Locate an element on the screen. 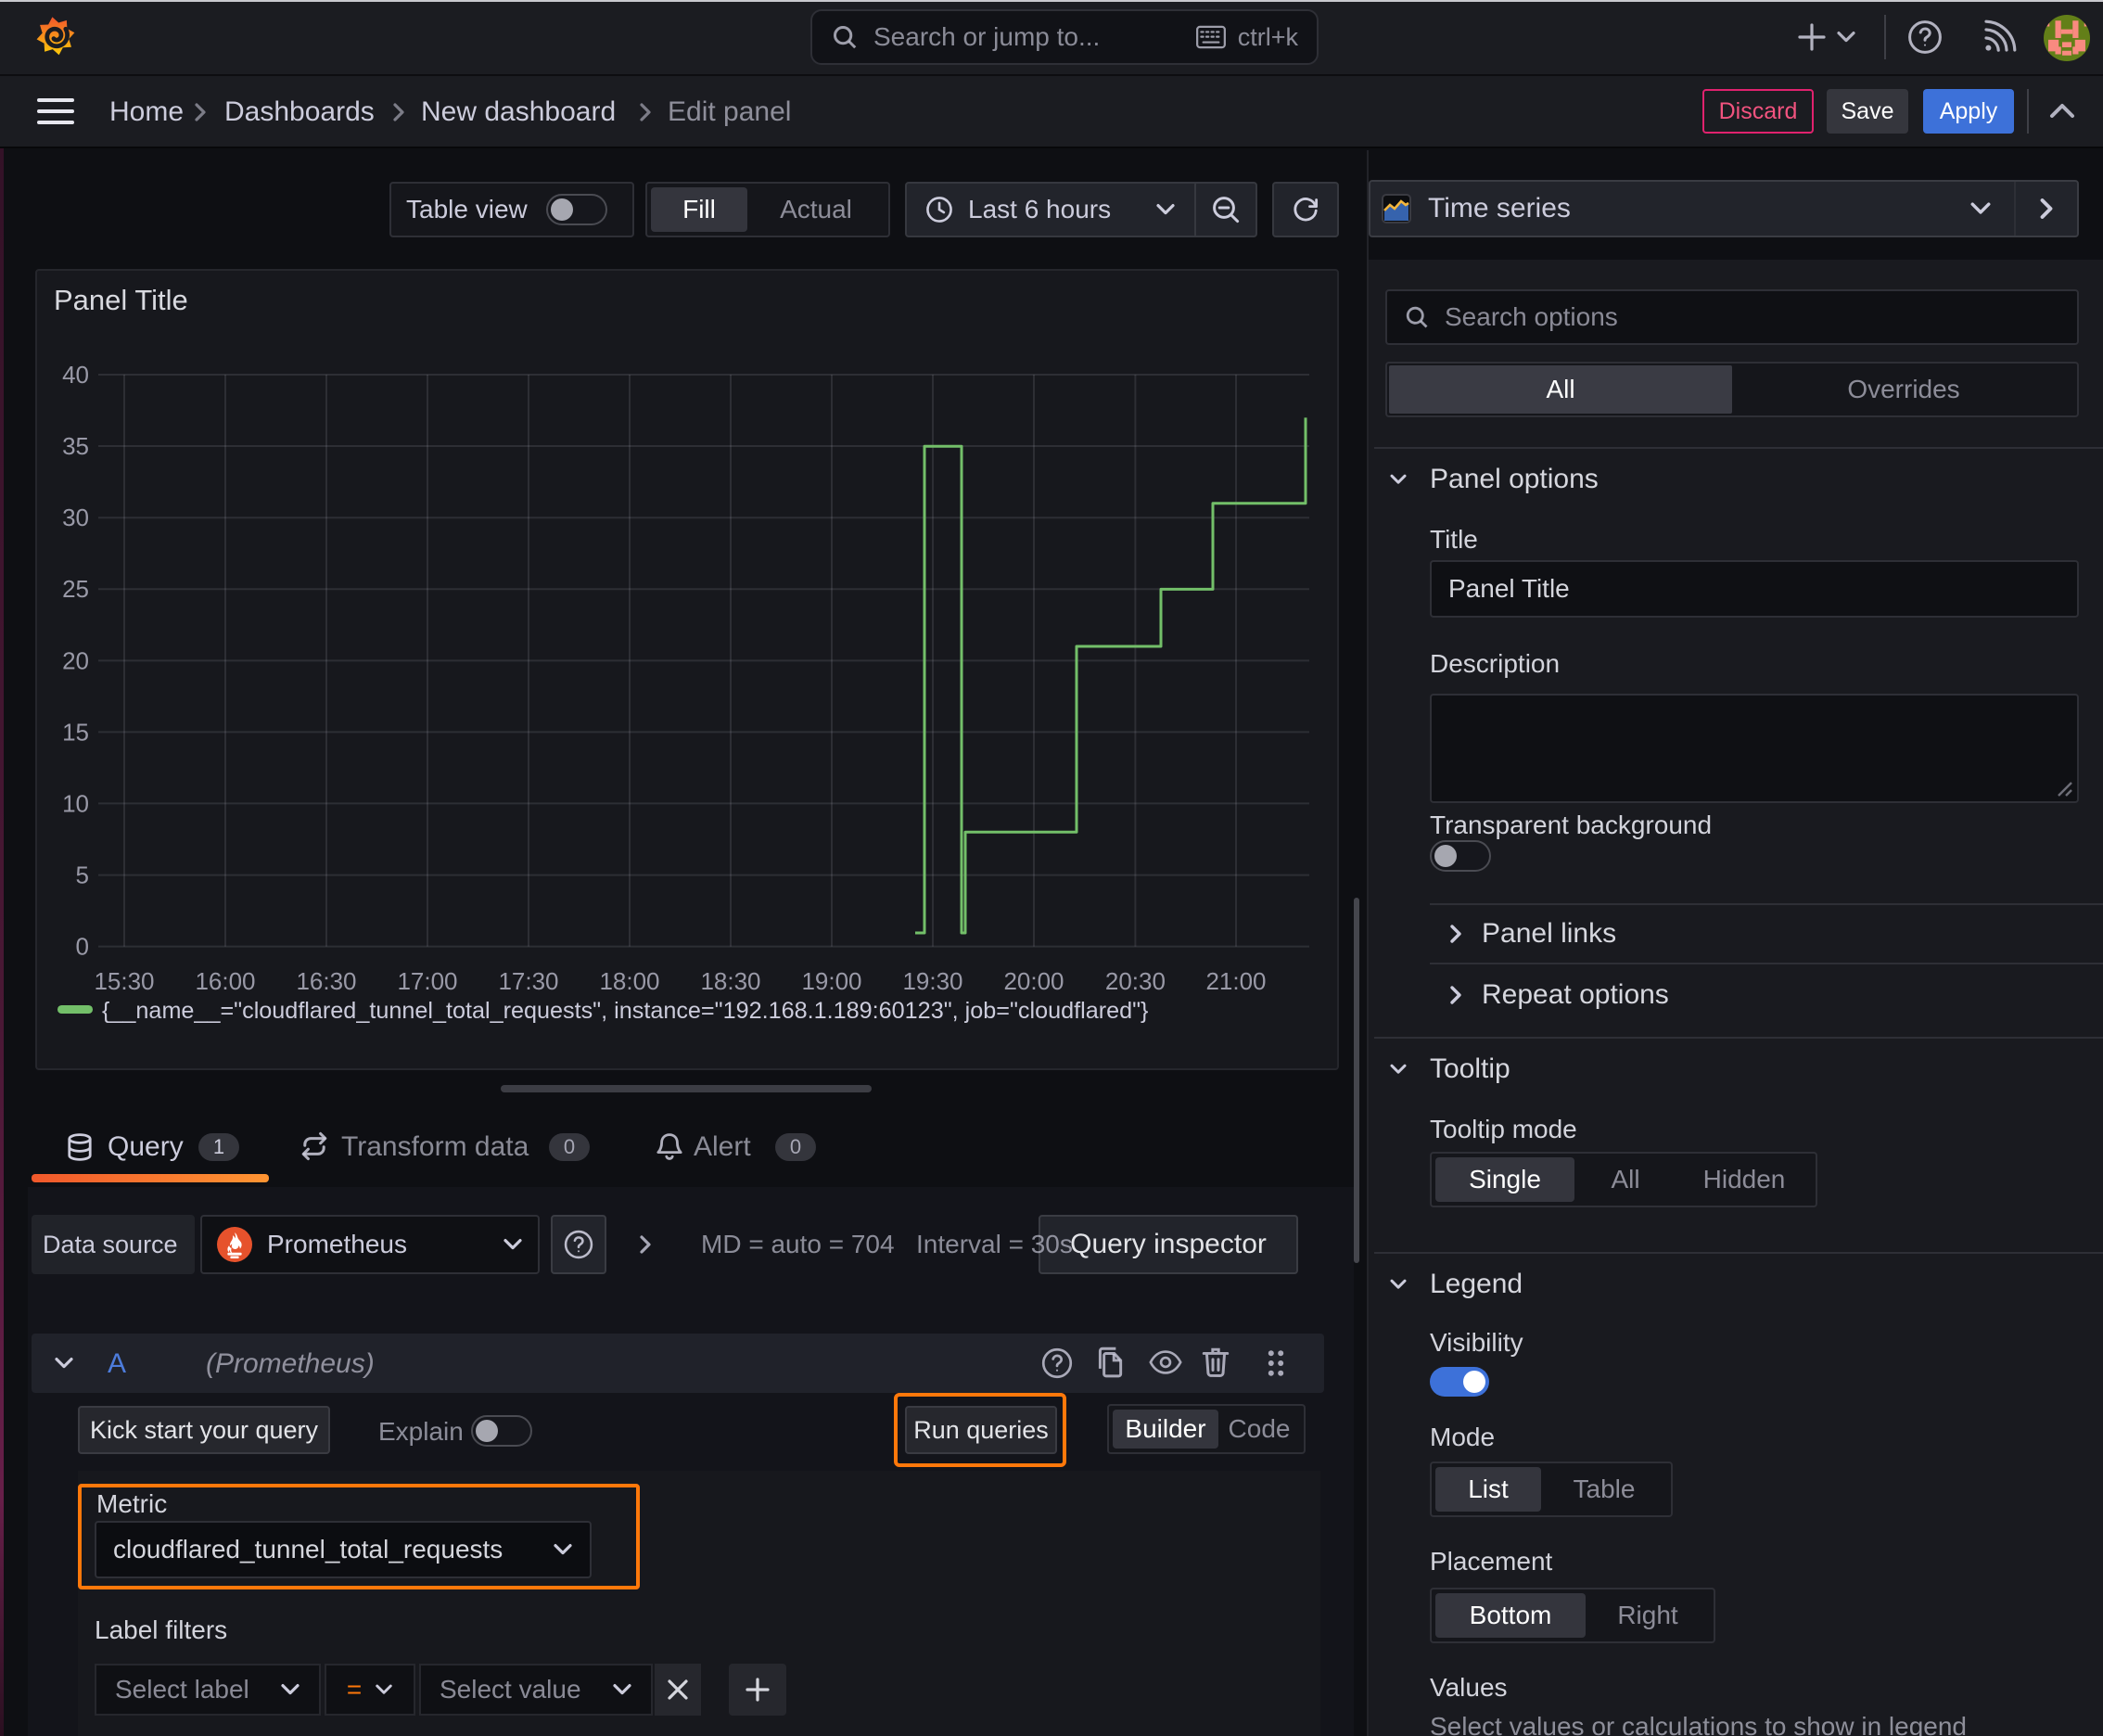  svg-text: 20:30 is located at coordinates (1135, 981).